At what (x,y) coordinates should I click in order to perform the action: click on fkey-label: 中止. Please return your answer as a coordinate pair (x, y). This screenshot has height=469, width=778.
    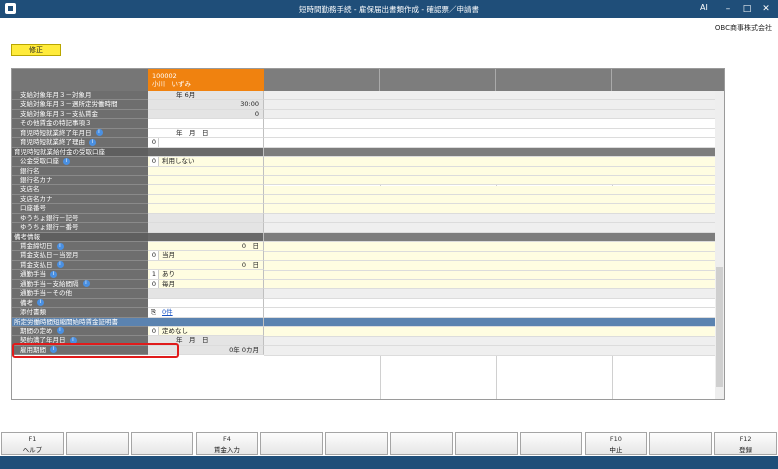
    Looking at the image, I should click on (616, 450).